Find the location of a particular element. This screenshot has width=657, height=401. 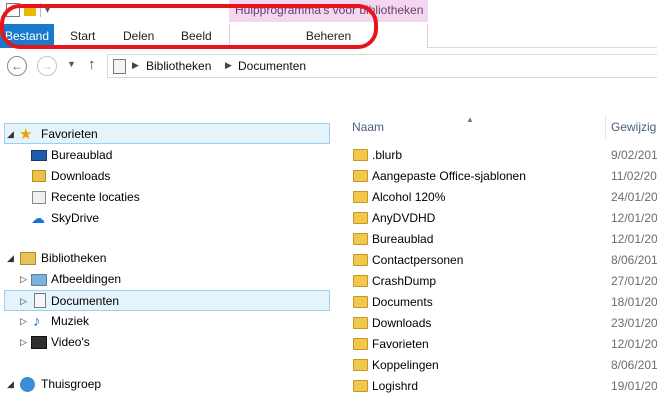

film-icon is located at coordinates (39, 342).